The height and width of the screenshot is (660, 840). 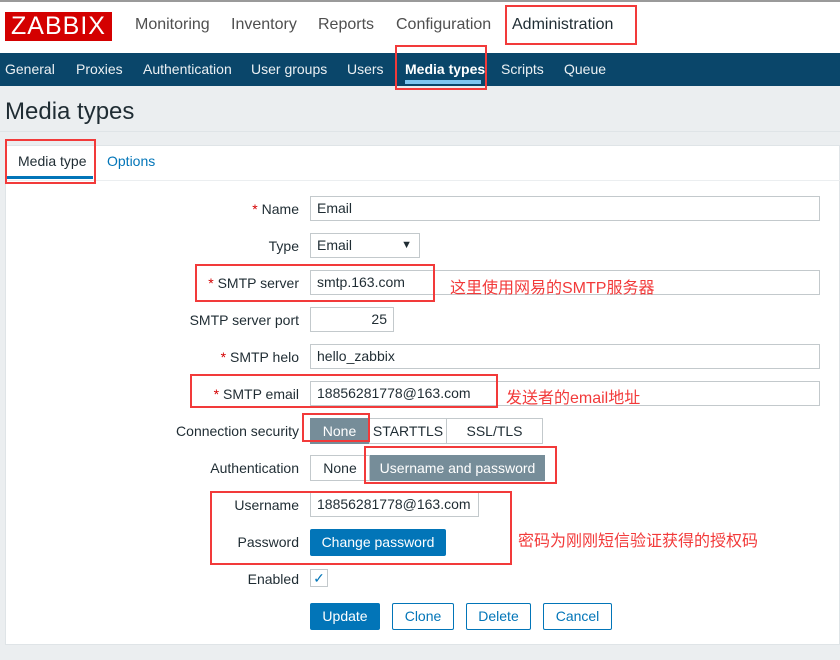 What do you see at coordinates (494, 431) in the screenshot?
I see `security-ssl-tls: SSL/TLS` at bounding box center [494, 431].